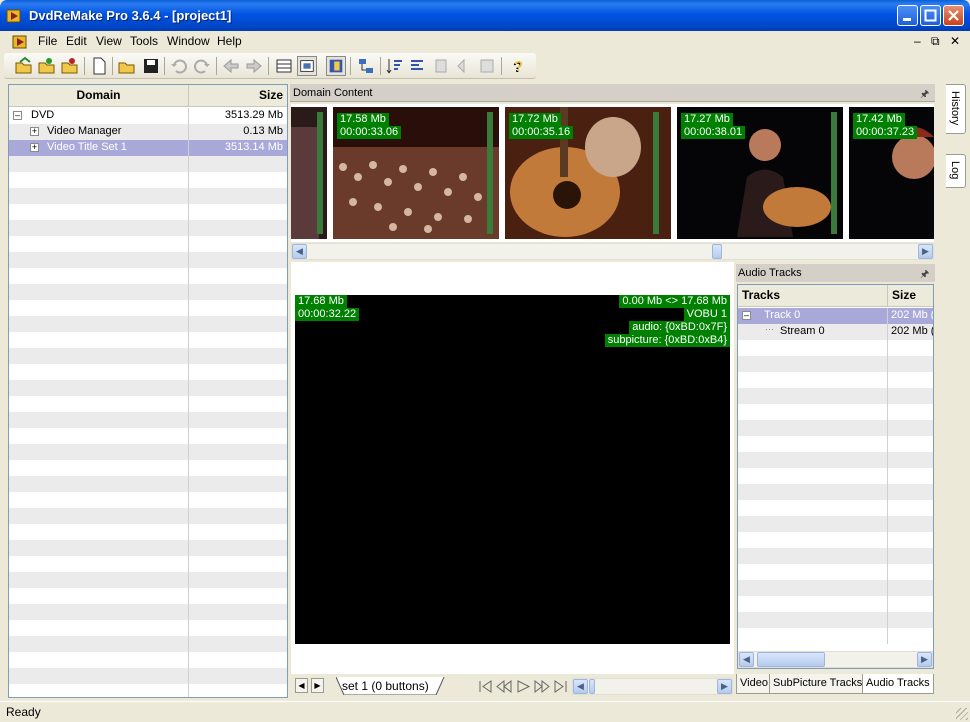  I want to click on audio-tracks-scrollbar: ◀ ▶, so click(835, 659).